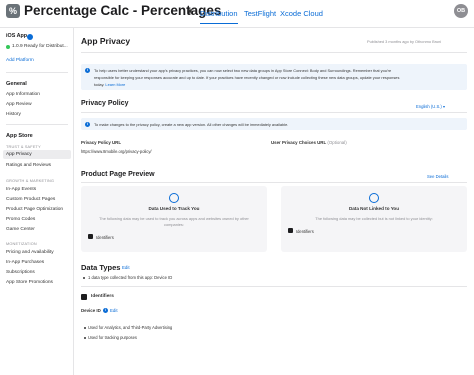 This screenshot has height=375, width=474. I want to click on sidebar-app-store-title: App Store, so click(19, 136).